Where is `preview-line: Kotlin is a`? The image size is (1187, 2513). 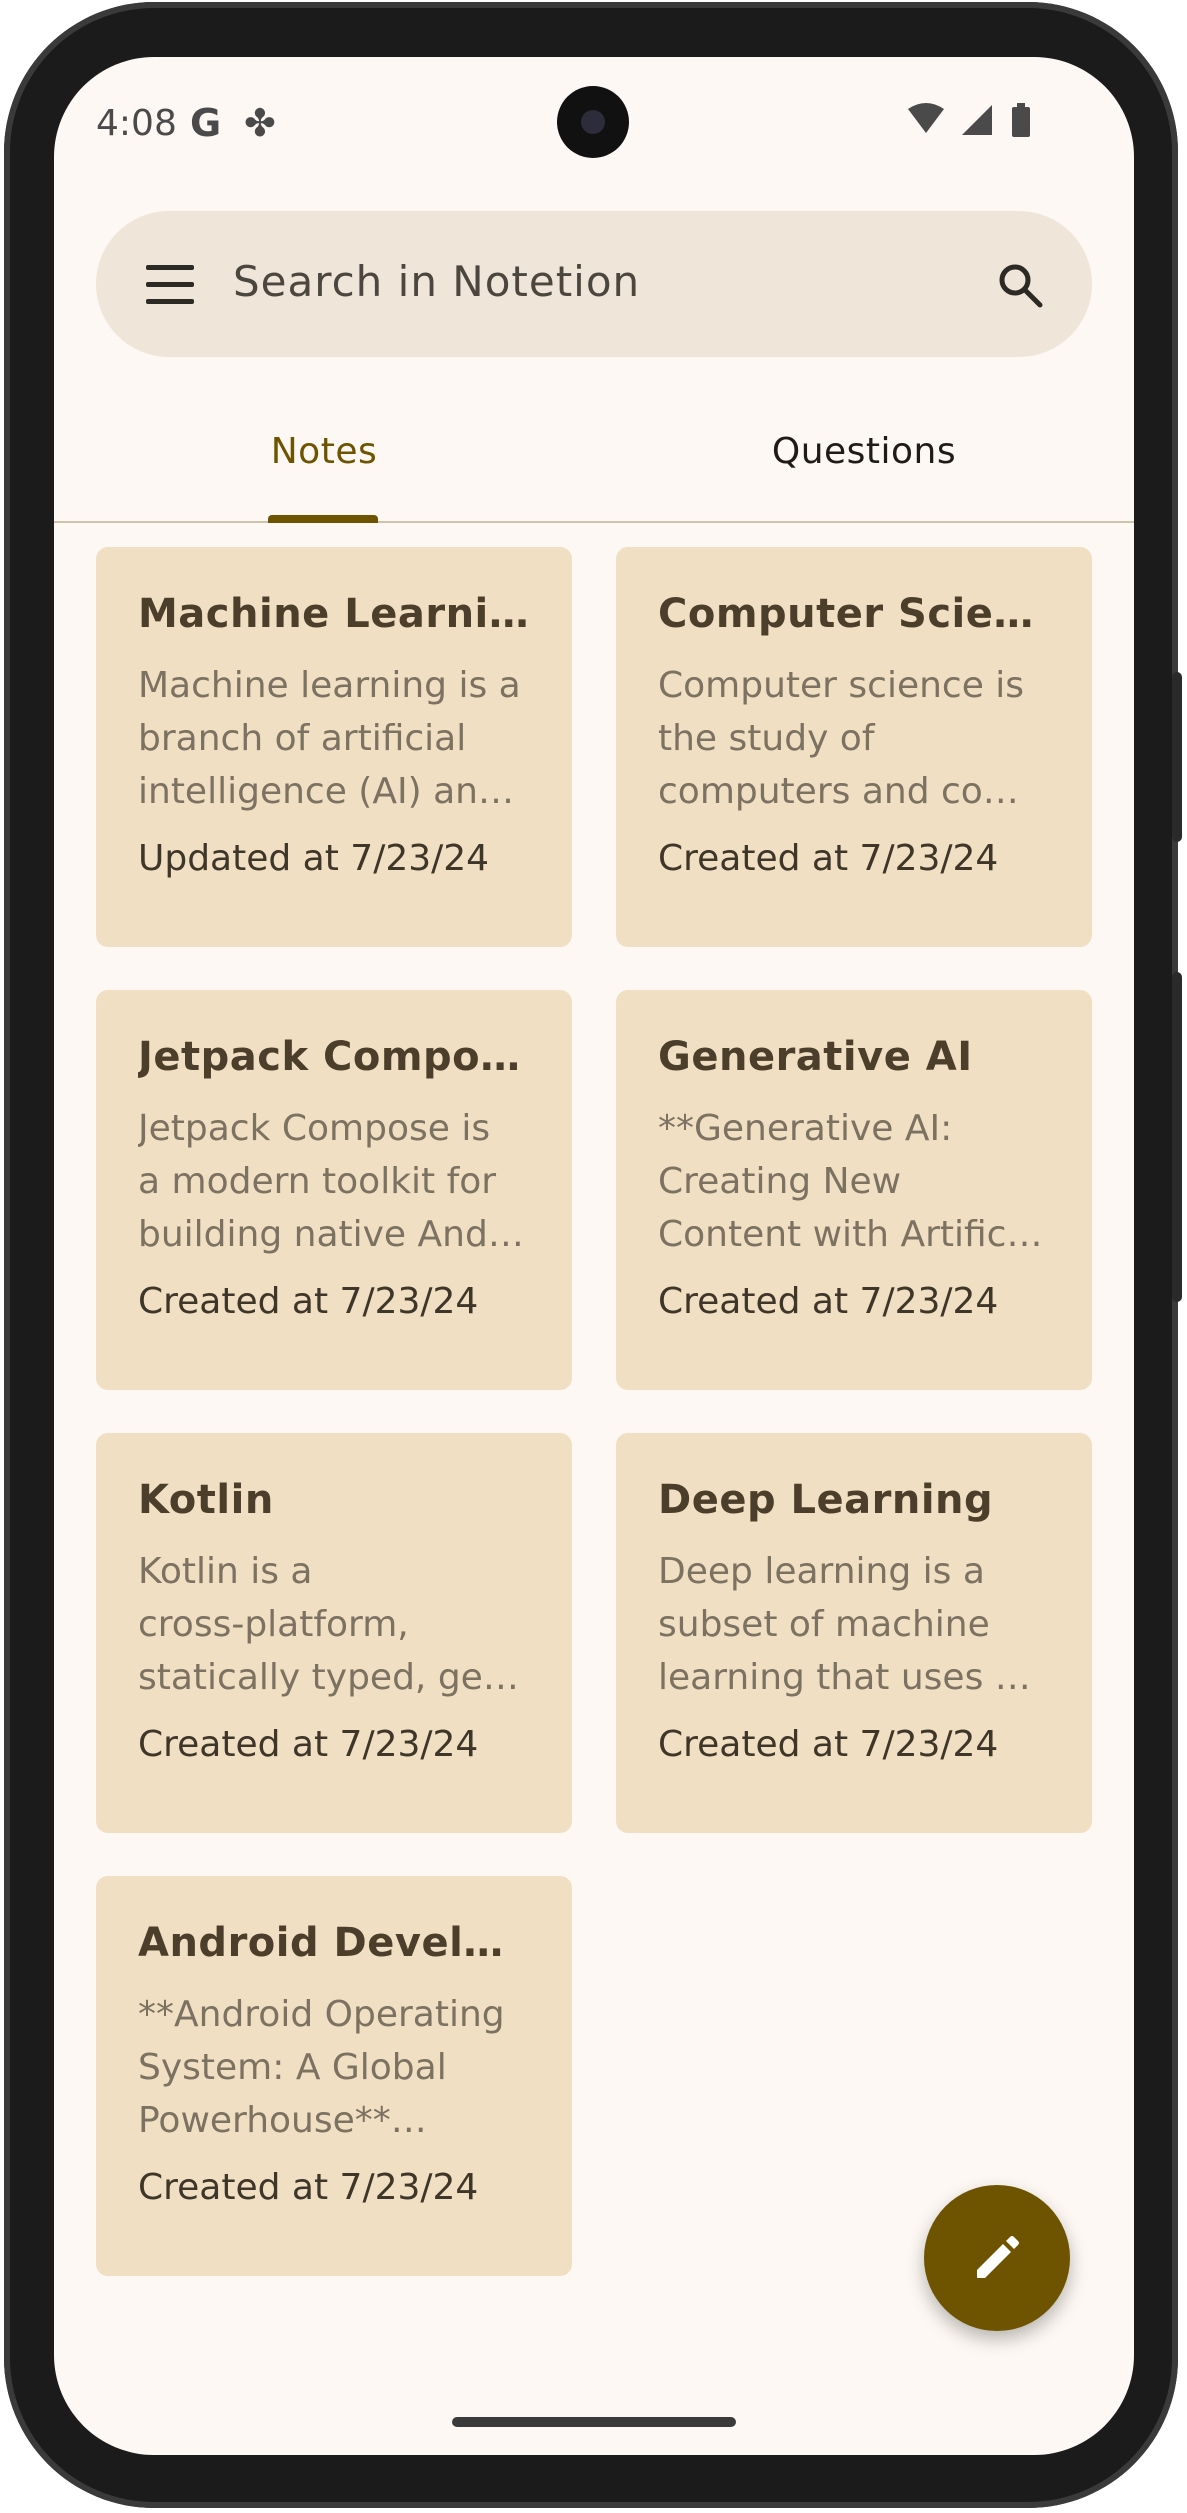
preview-line: Kotlin is a is located at coordinates (225, 1571).